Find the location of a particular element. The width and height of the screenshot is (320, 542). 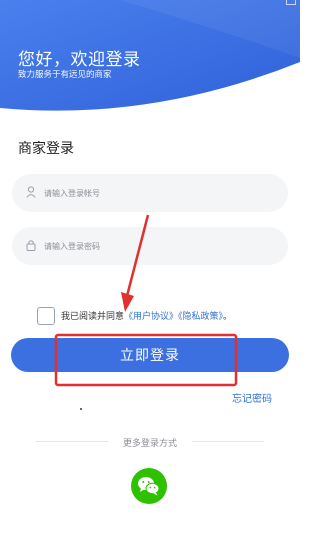

account-field is located at coordinates (150, 193).